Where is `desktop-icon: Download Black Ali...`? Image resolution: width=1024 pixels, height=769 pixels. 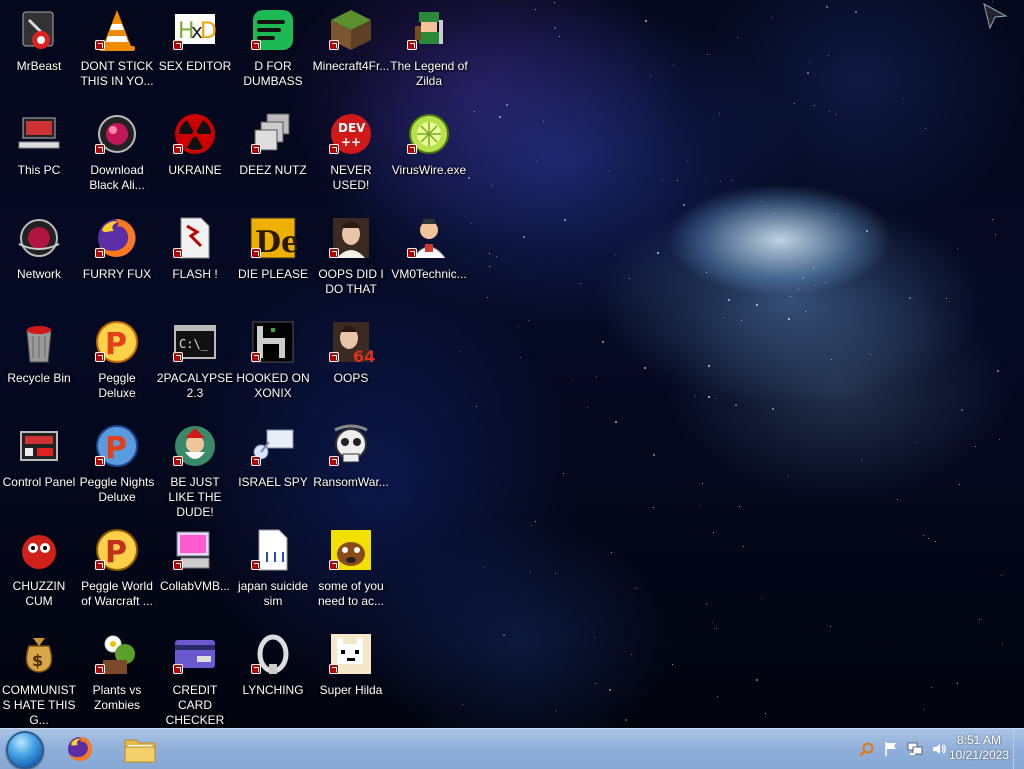 desktop-icon: Download Black Ali... is located at coordinates (117, 151).